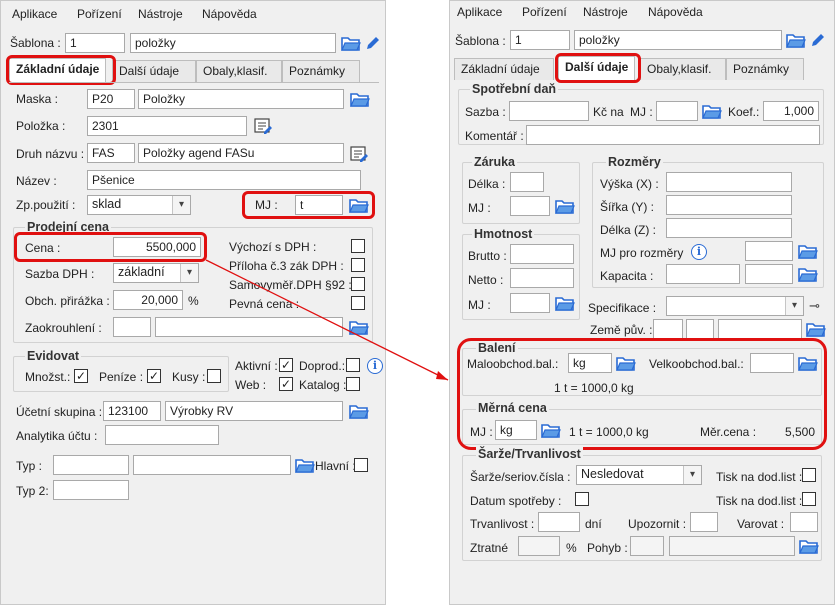  I want to click on polozka-field: 2301, so click(167, 126).